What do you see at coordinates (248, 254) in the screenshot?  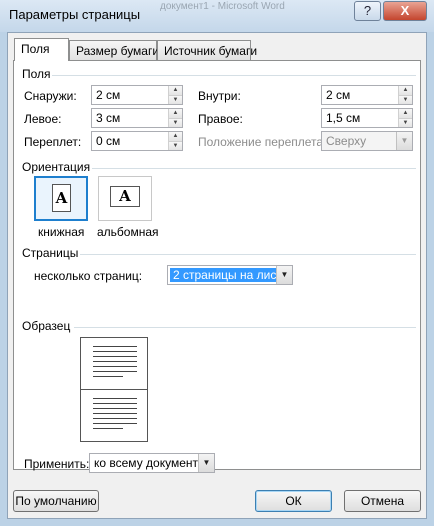 I see `pages-divider` at bounding box center [248, 254].